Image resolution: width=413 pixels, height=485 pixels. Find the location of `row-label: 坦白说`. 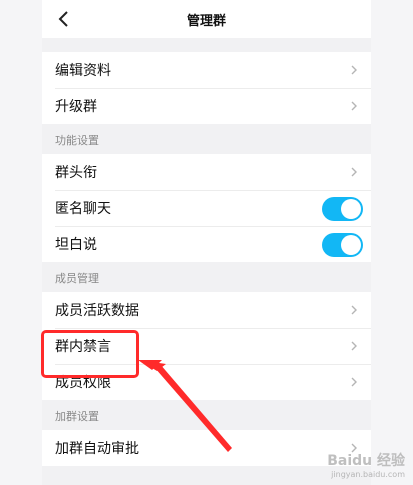

row-label: 坦白说 is located at coordinates (76, 245).